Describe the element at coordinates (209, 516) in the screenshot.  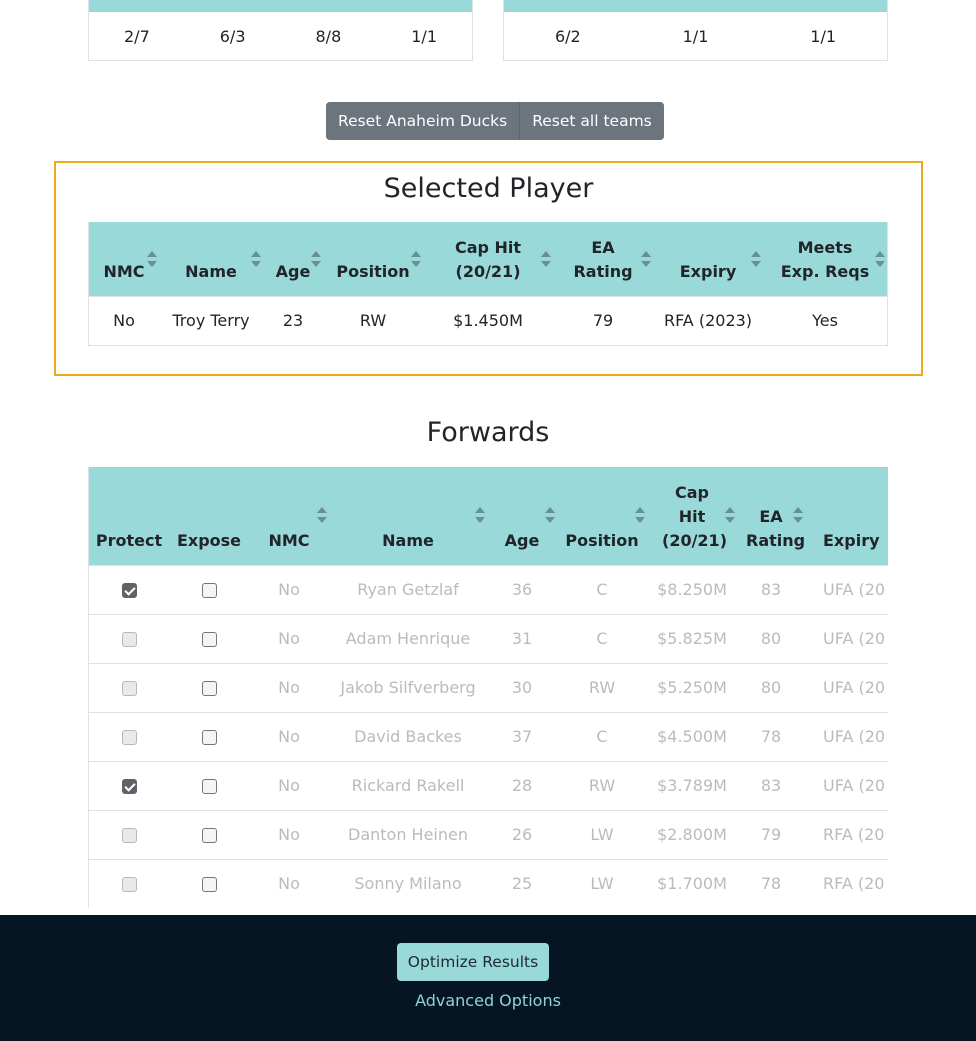
I see `column-header-expose: Expose` at that location.